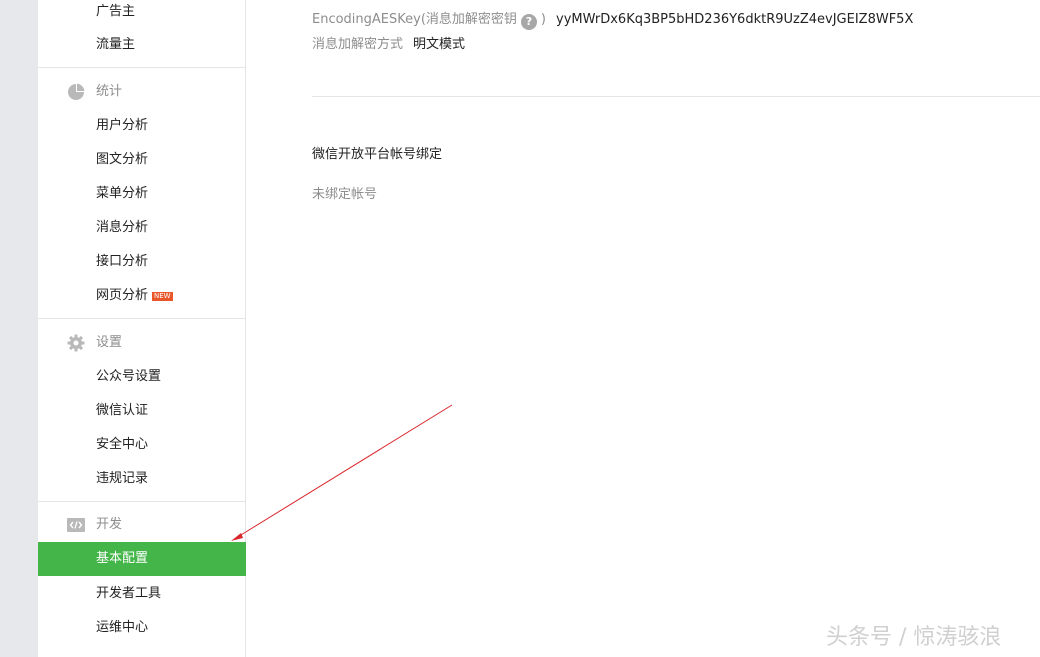 The image size is (1040, 657). Describe the element at coordinates (142, 377) in the screenshot. I see `sidebar-item-account-settings: 公众号设置` at that location.